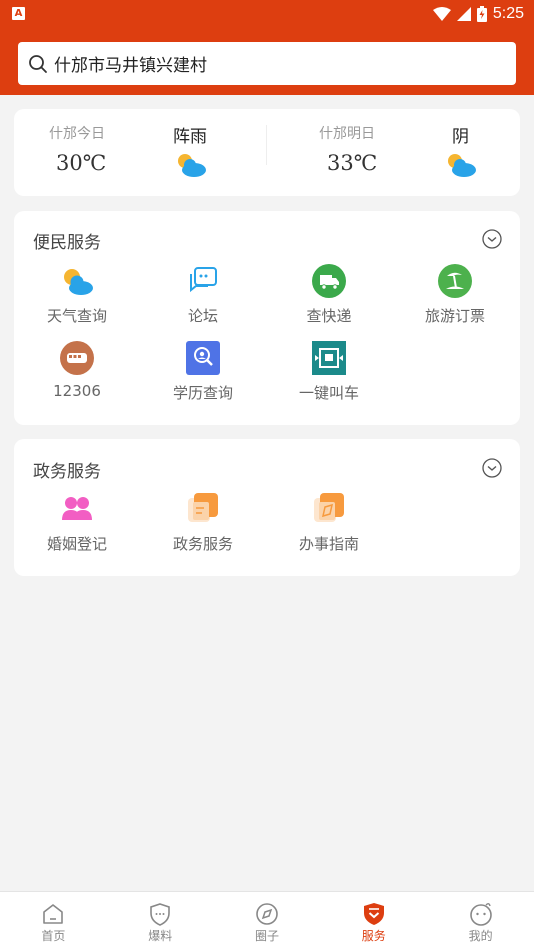 This screenshot has width=534, height=950. I want to click on travel-island-icon, so click(455, 281).